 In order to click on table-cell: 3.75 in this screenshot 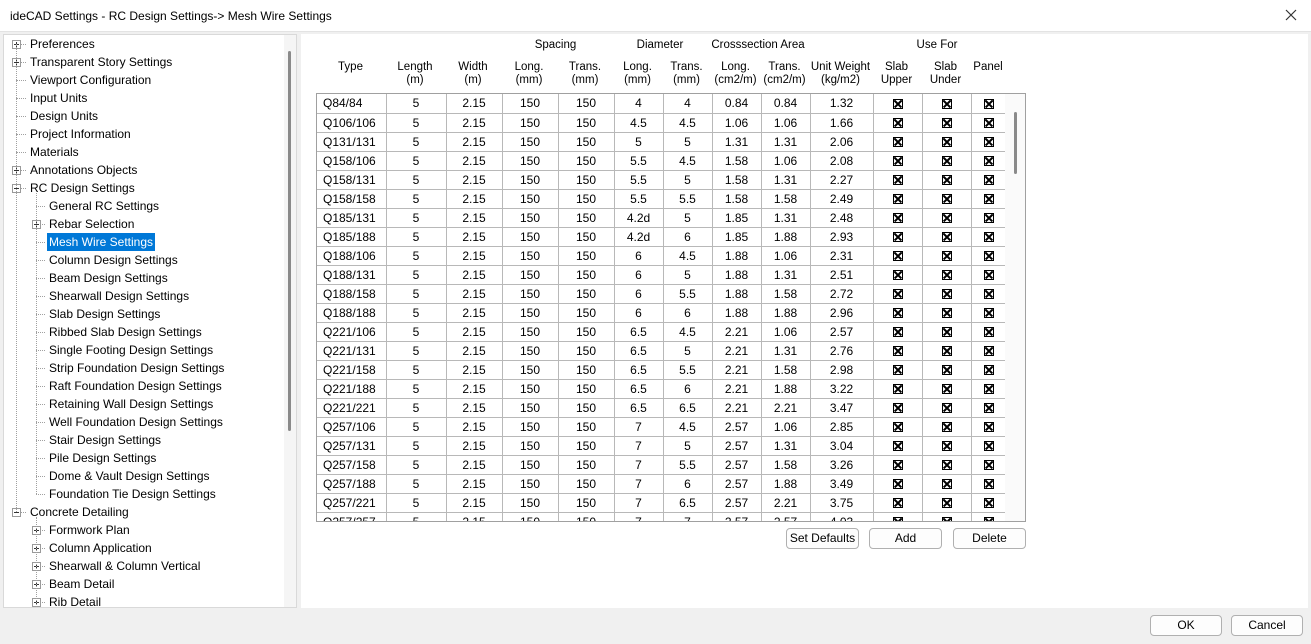, I will do `click(842, 503)`.